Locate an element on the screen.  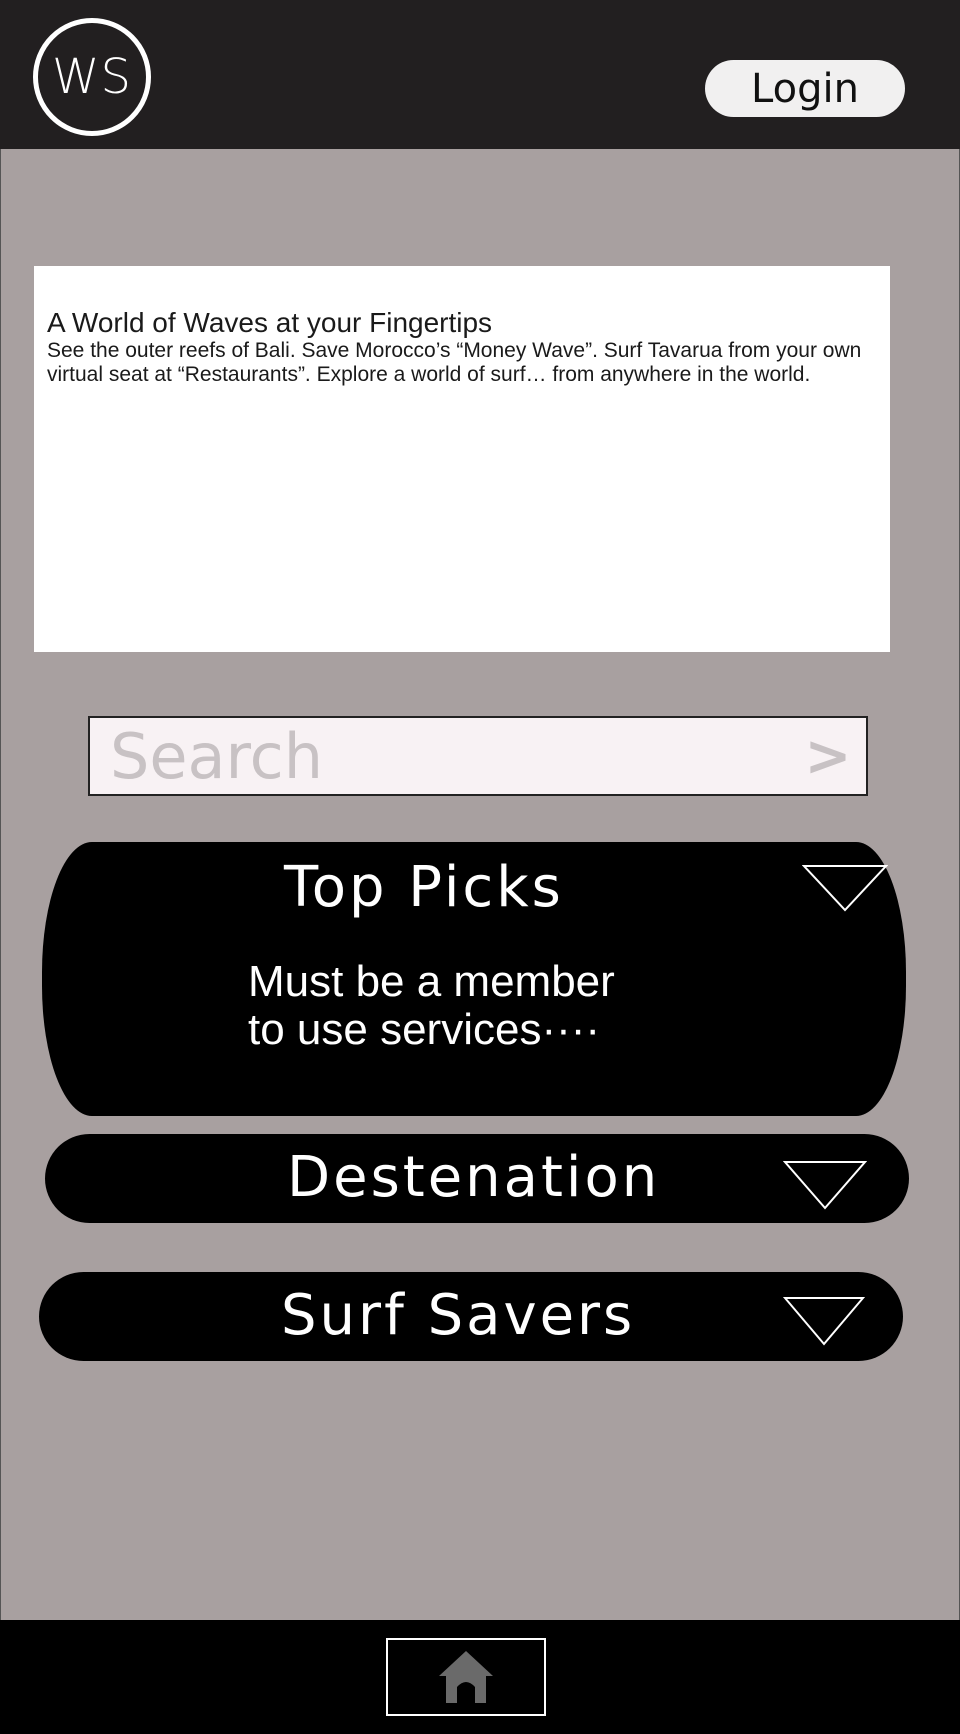
destination-panel: Destenation is located at coordinates (477, 1178).